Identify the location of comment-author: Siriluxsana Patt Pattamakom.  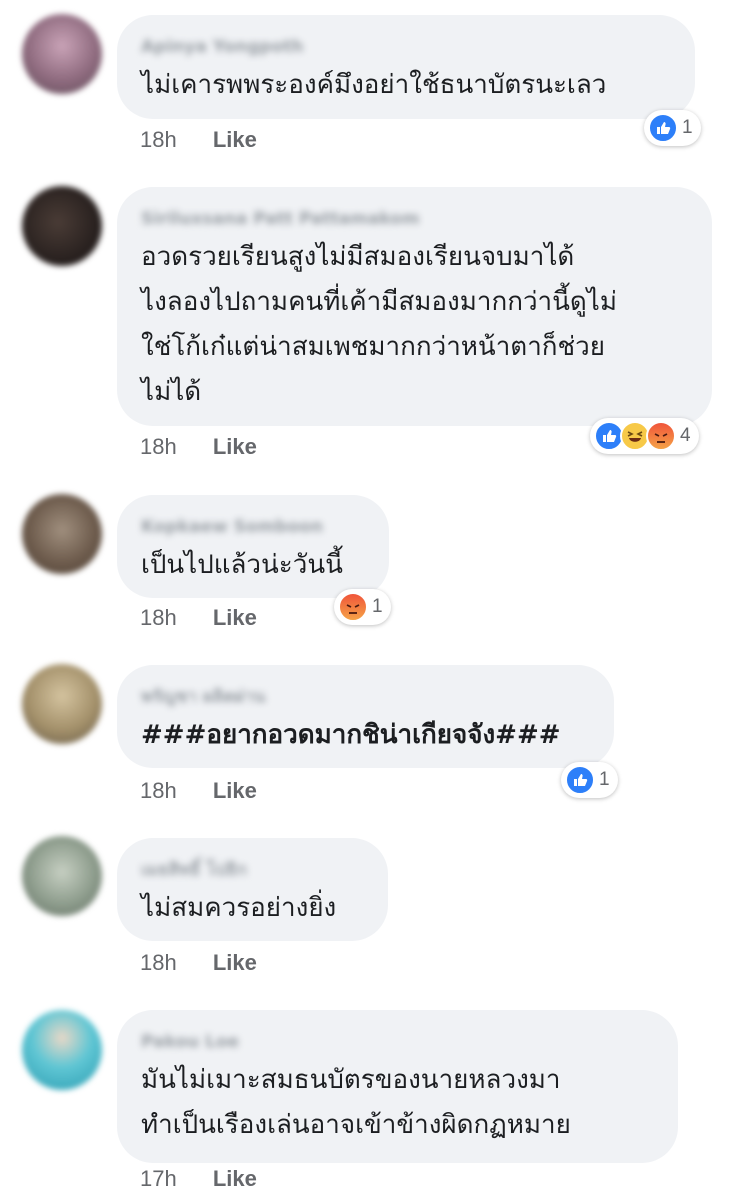
(412, 219).